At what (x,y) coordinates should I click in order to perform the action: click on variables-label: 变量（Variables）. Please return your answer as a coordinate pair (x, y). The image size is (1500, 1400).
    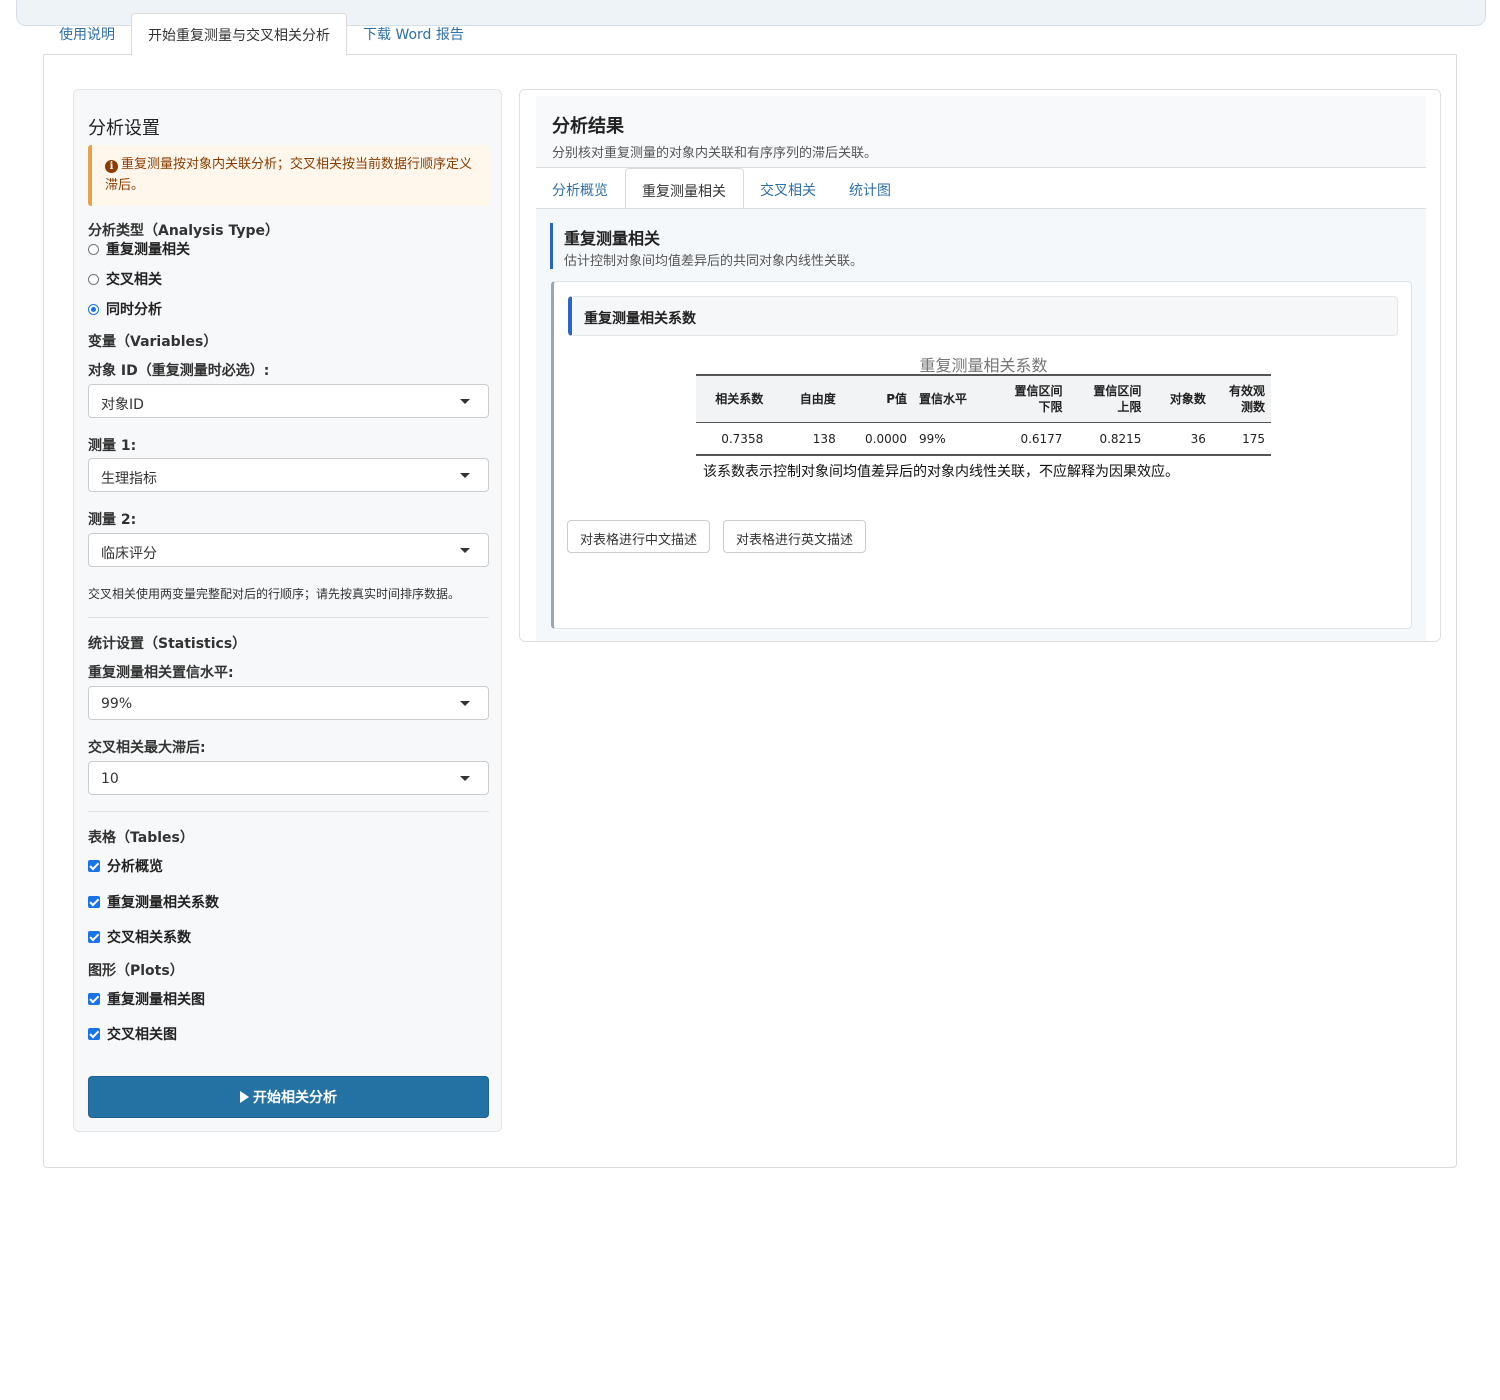
    Looking at the image, I should click on (153, 342).